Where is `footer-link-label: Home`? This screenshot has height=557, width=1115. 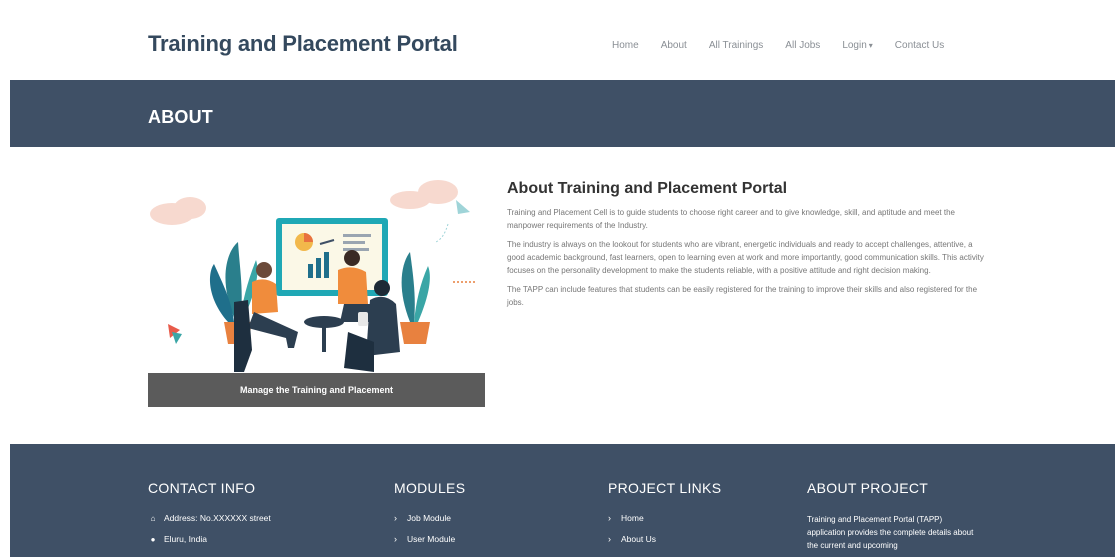 footer-link-label: Home is located at coordinates (632, 518).